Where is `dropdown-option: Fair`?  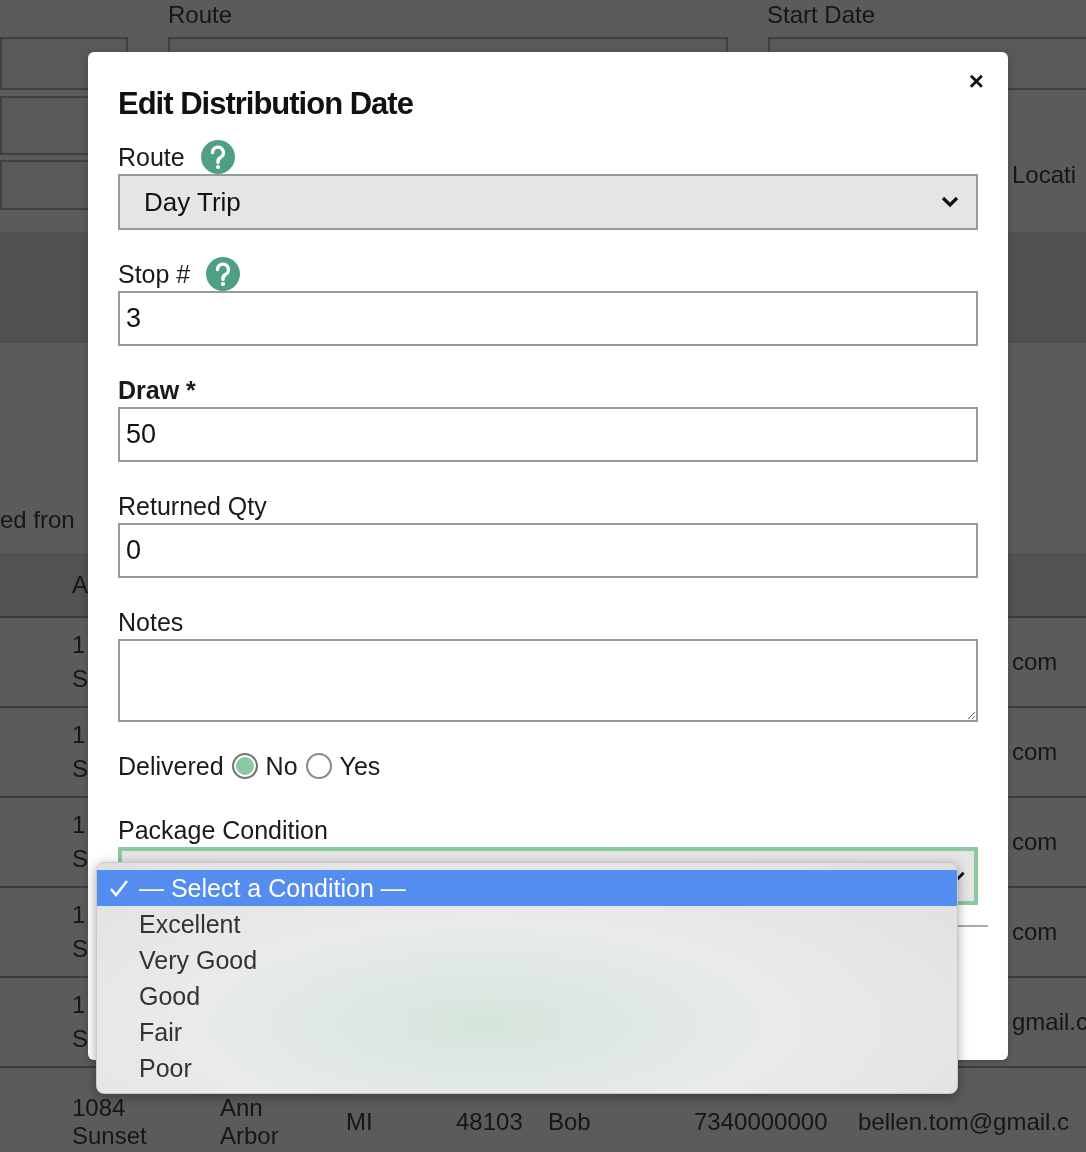
dropdown-option: Fair is located at coordinates (527, 1032).